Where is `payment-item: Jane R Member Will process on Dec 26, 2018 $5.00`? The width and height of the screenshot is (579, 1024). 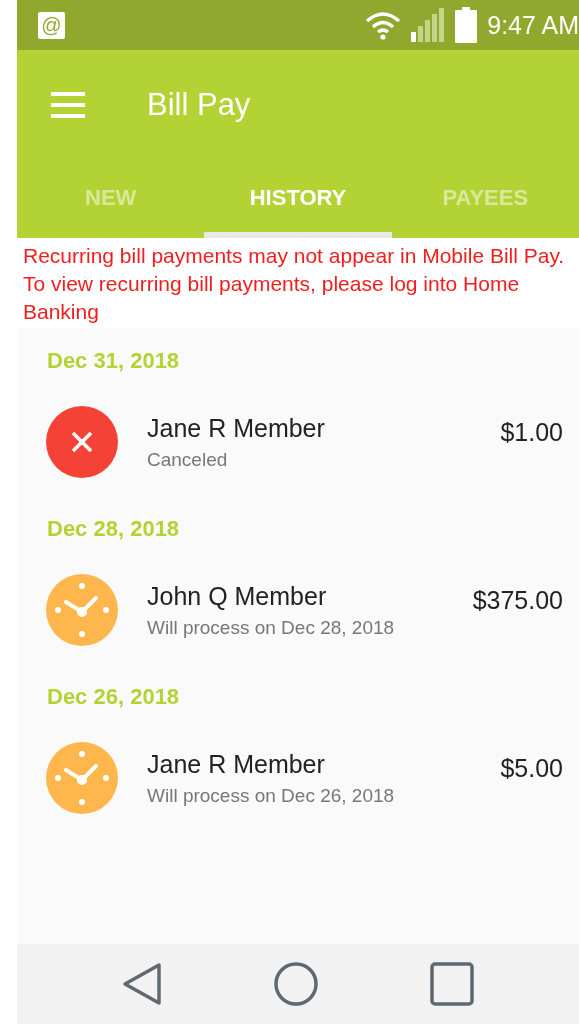 payment-item: Jane R Member Will process on Dec 26, 2018 $5.00 is located at coordinates (298, 778).